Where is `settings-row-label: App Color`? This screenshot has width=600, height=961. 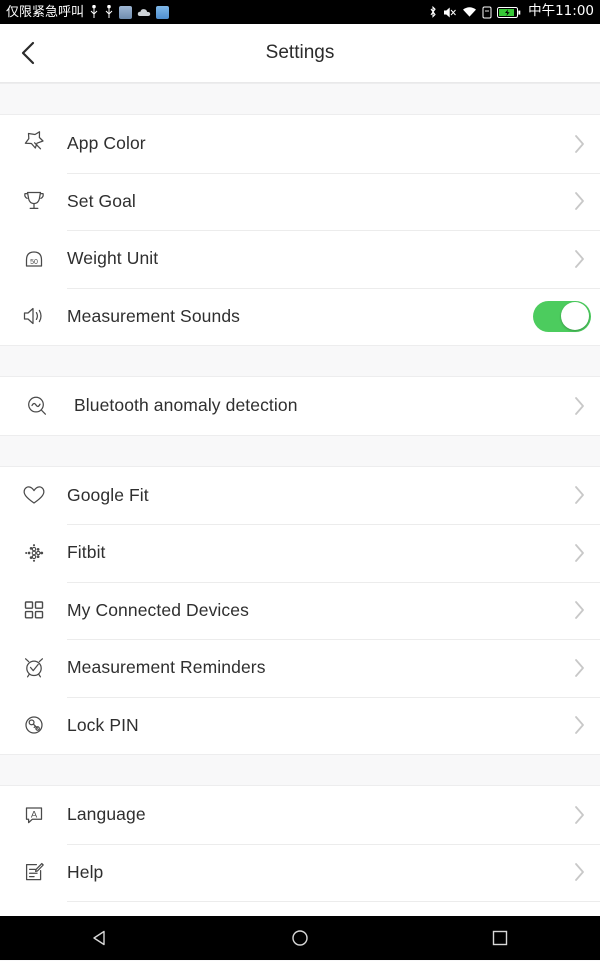 settings-row-label: App Color is located at coordinates (312, 143).